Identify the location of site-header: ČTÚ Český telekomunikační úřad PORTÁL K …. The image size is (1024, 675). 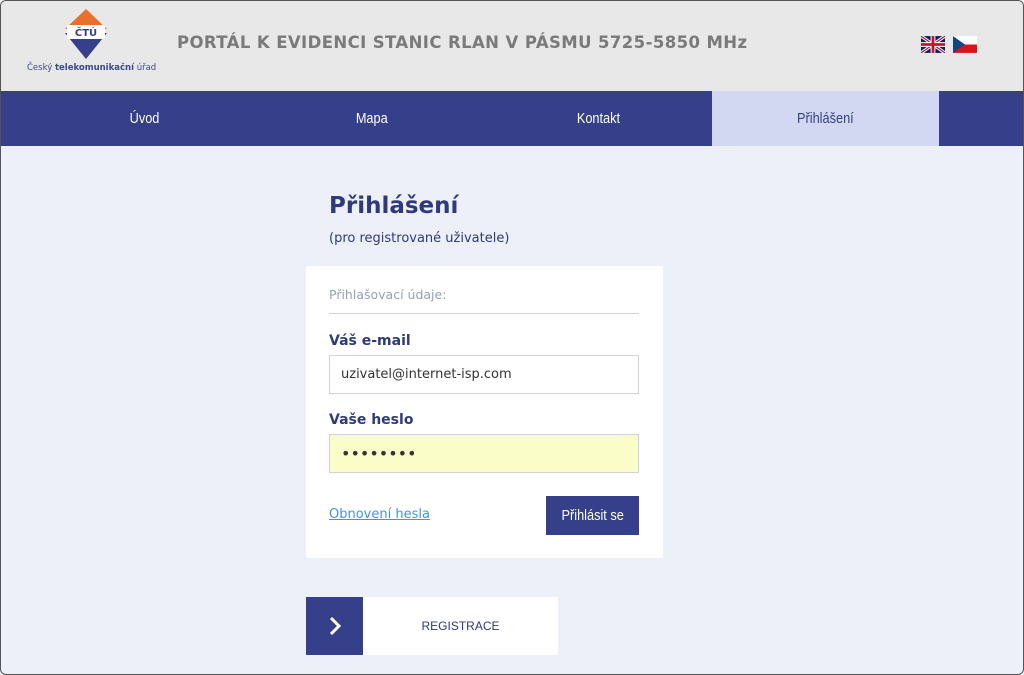
(512, 46).